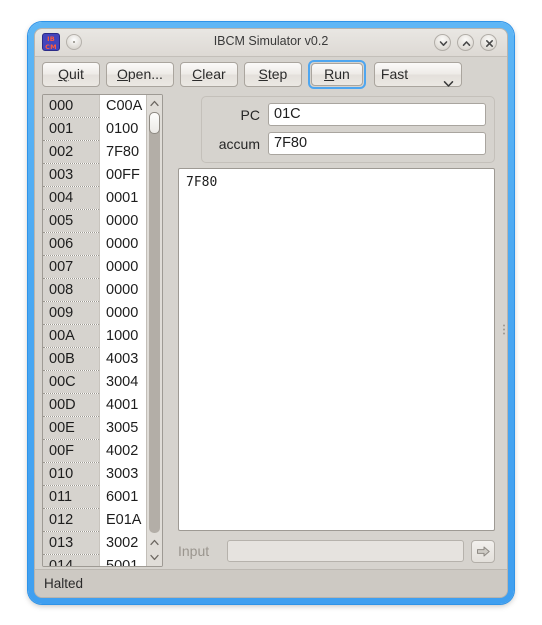  I want to click on memory-row: 006 0000, so click(94, 244).